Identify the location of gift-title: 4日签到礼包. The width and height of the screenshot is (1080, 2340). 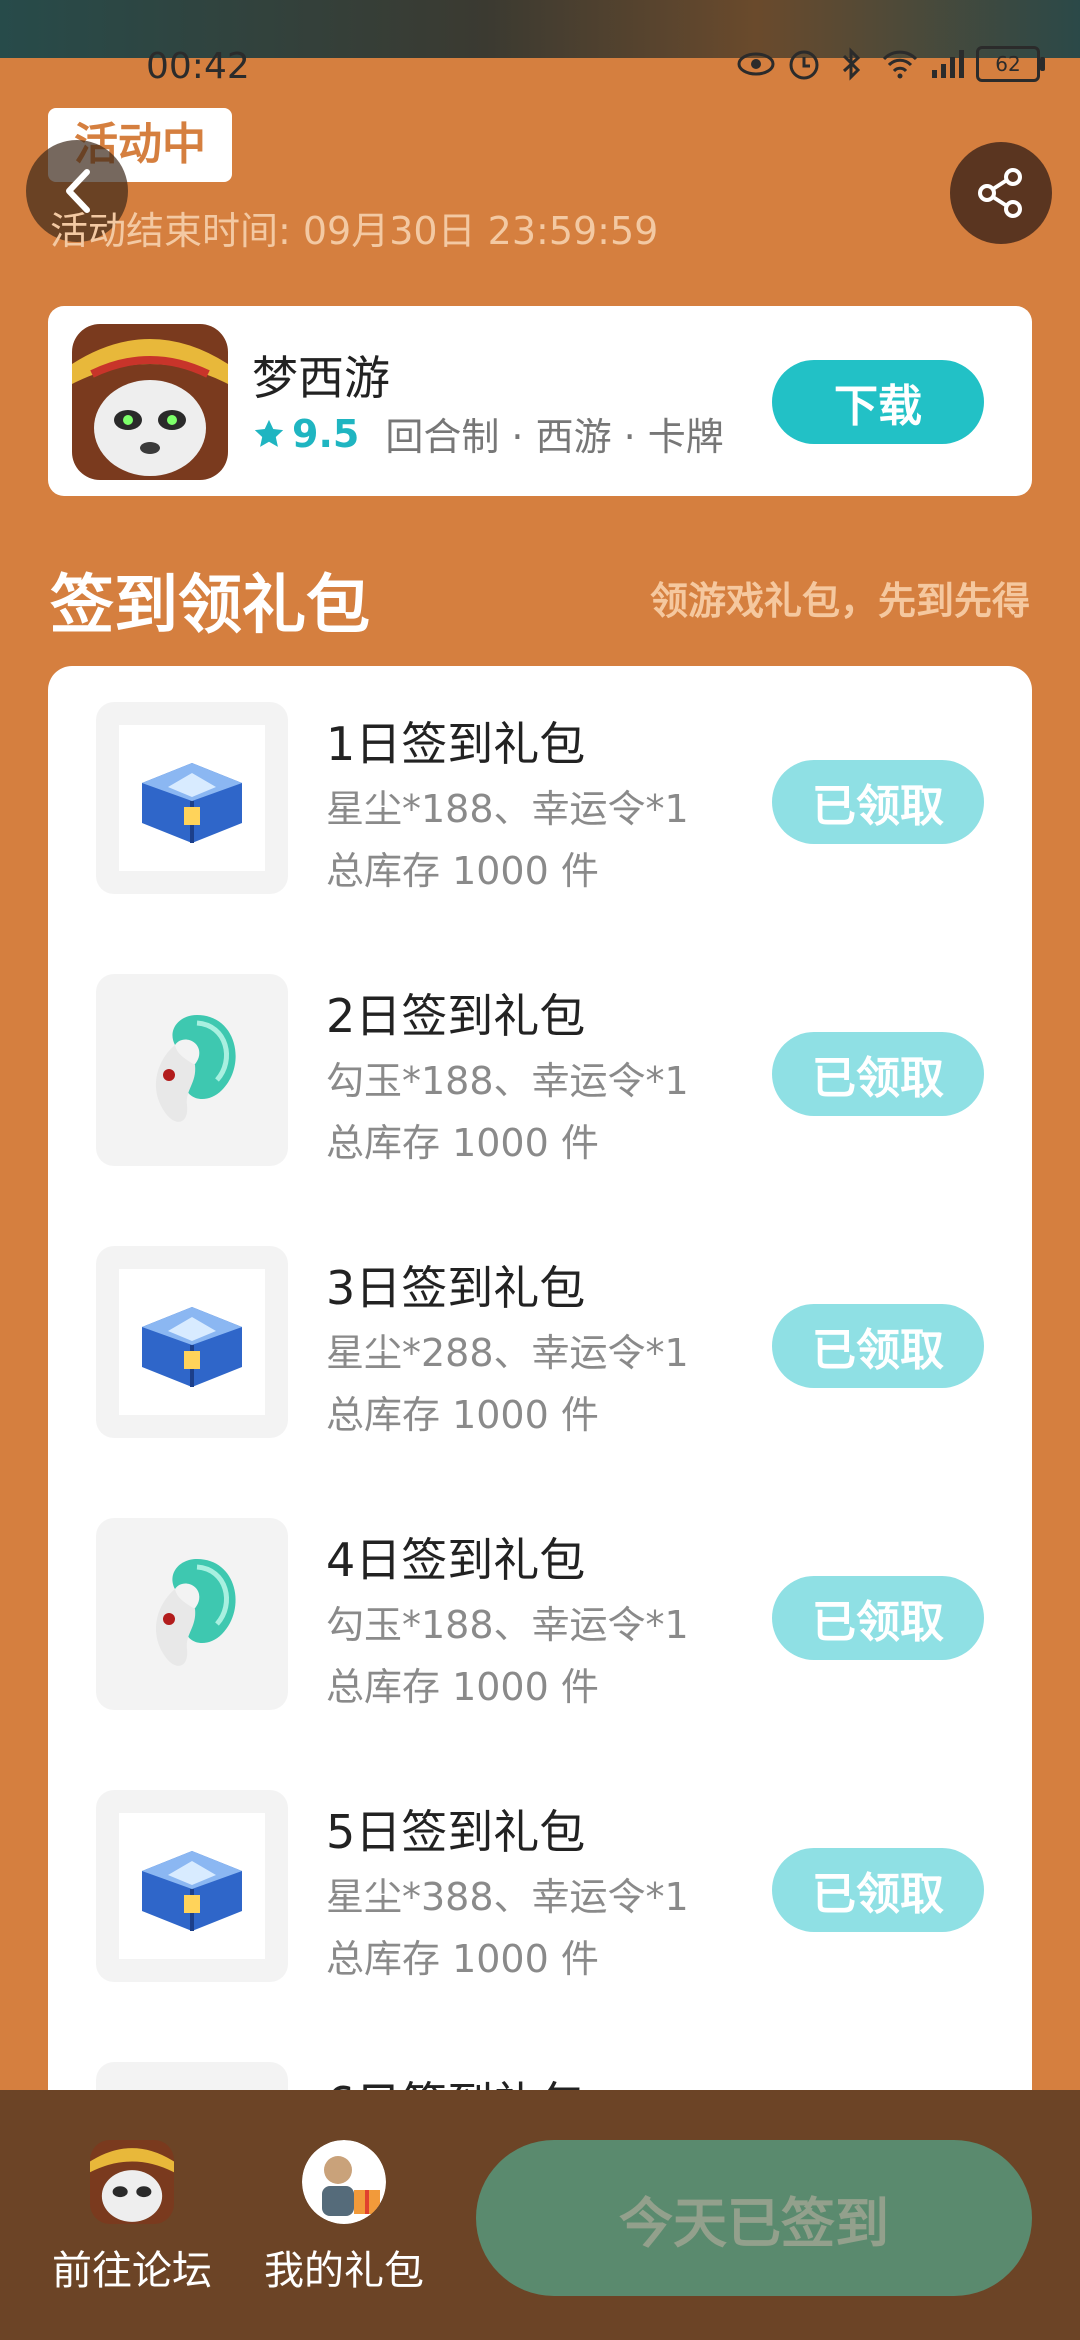
(456, 1560).